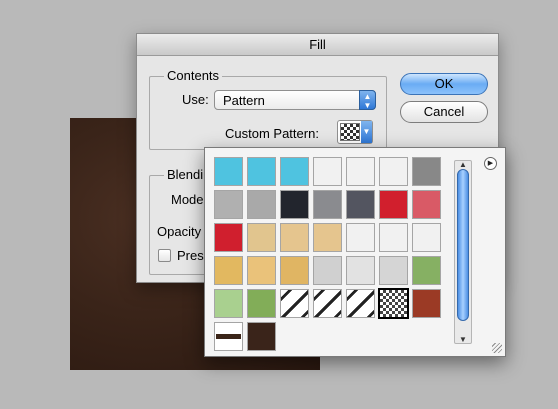 Image resolution: width=558 pixels, height=409 pixels. Describe the element at coordinates (497, 348) in the screenshot. I see `resize-grip-icon` at that location.